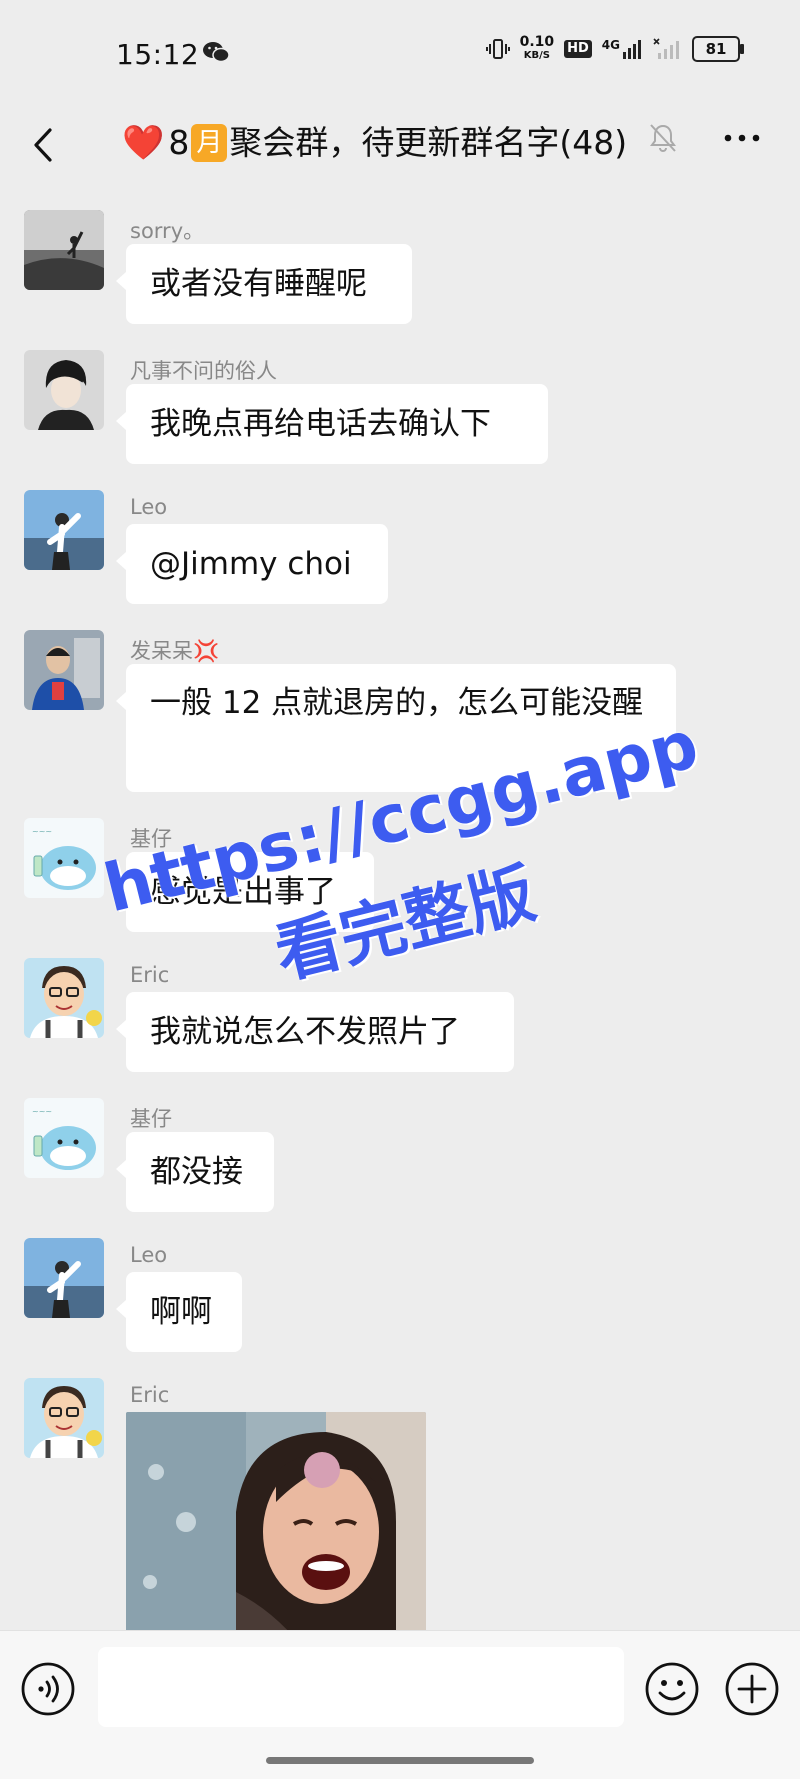 Image resolution: width=800 pixels, height=1779 pixels. I want to click on input-bar, so click(400, 1704).